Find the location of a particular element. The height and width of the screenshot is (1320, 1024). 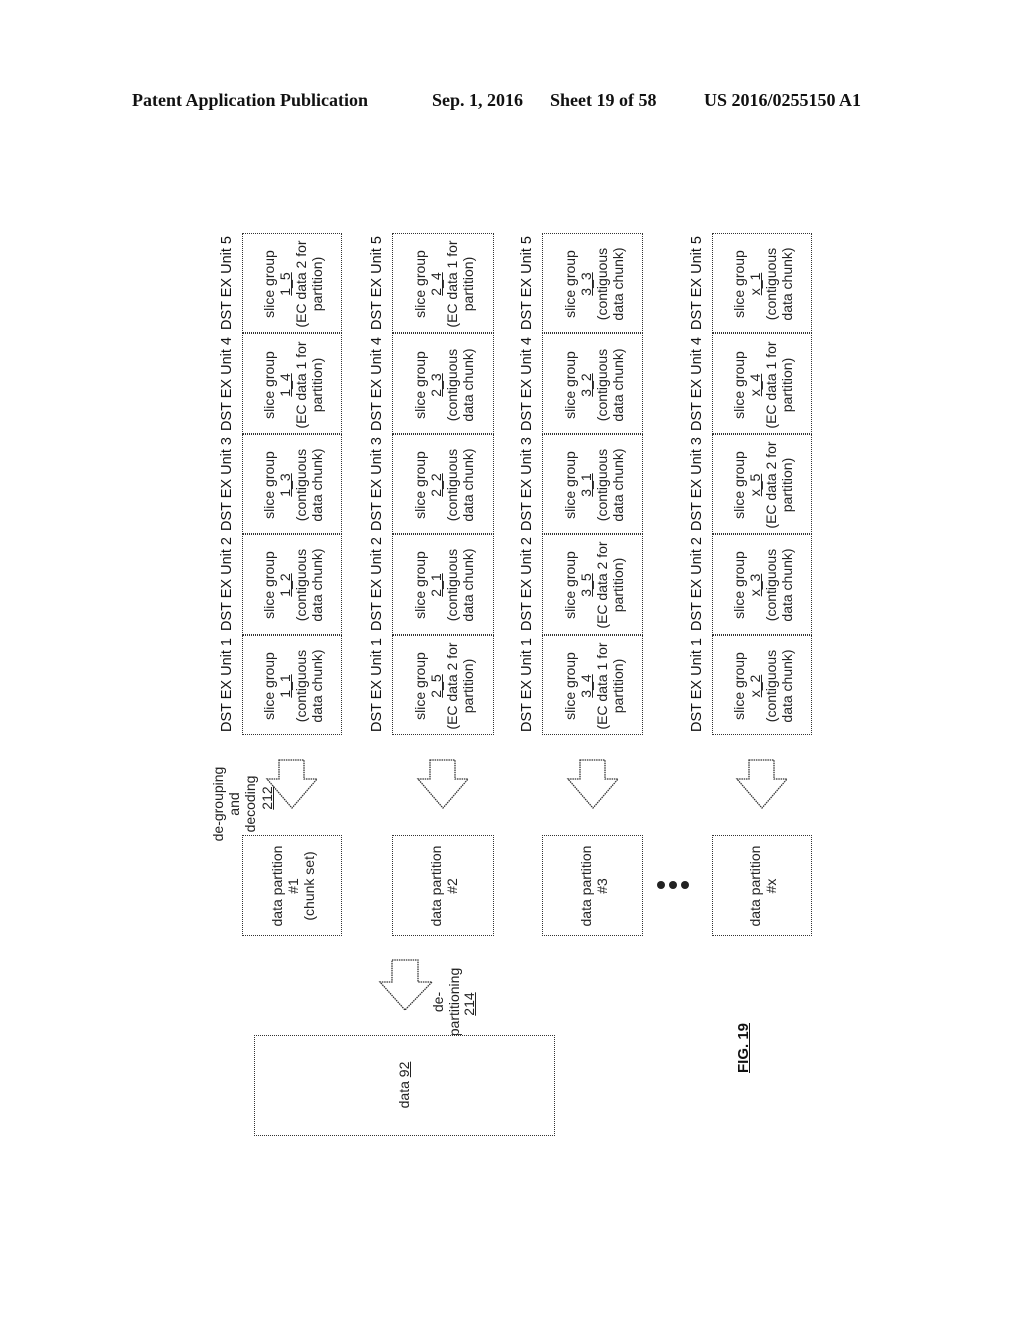

slice-group-id: x_2 is located at coordinates (754, 686).